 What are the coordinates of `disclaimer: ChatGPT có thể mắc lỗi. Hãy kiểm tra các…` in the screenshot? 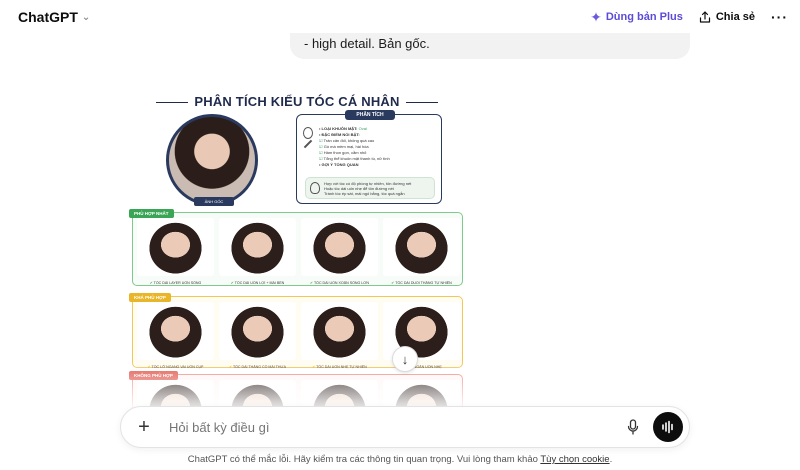 It's located at (400, 459).